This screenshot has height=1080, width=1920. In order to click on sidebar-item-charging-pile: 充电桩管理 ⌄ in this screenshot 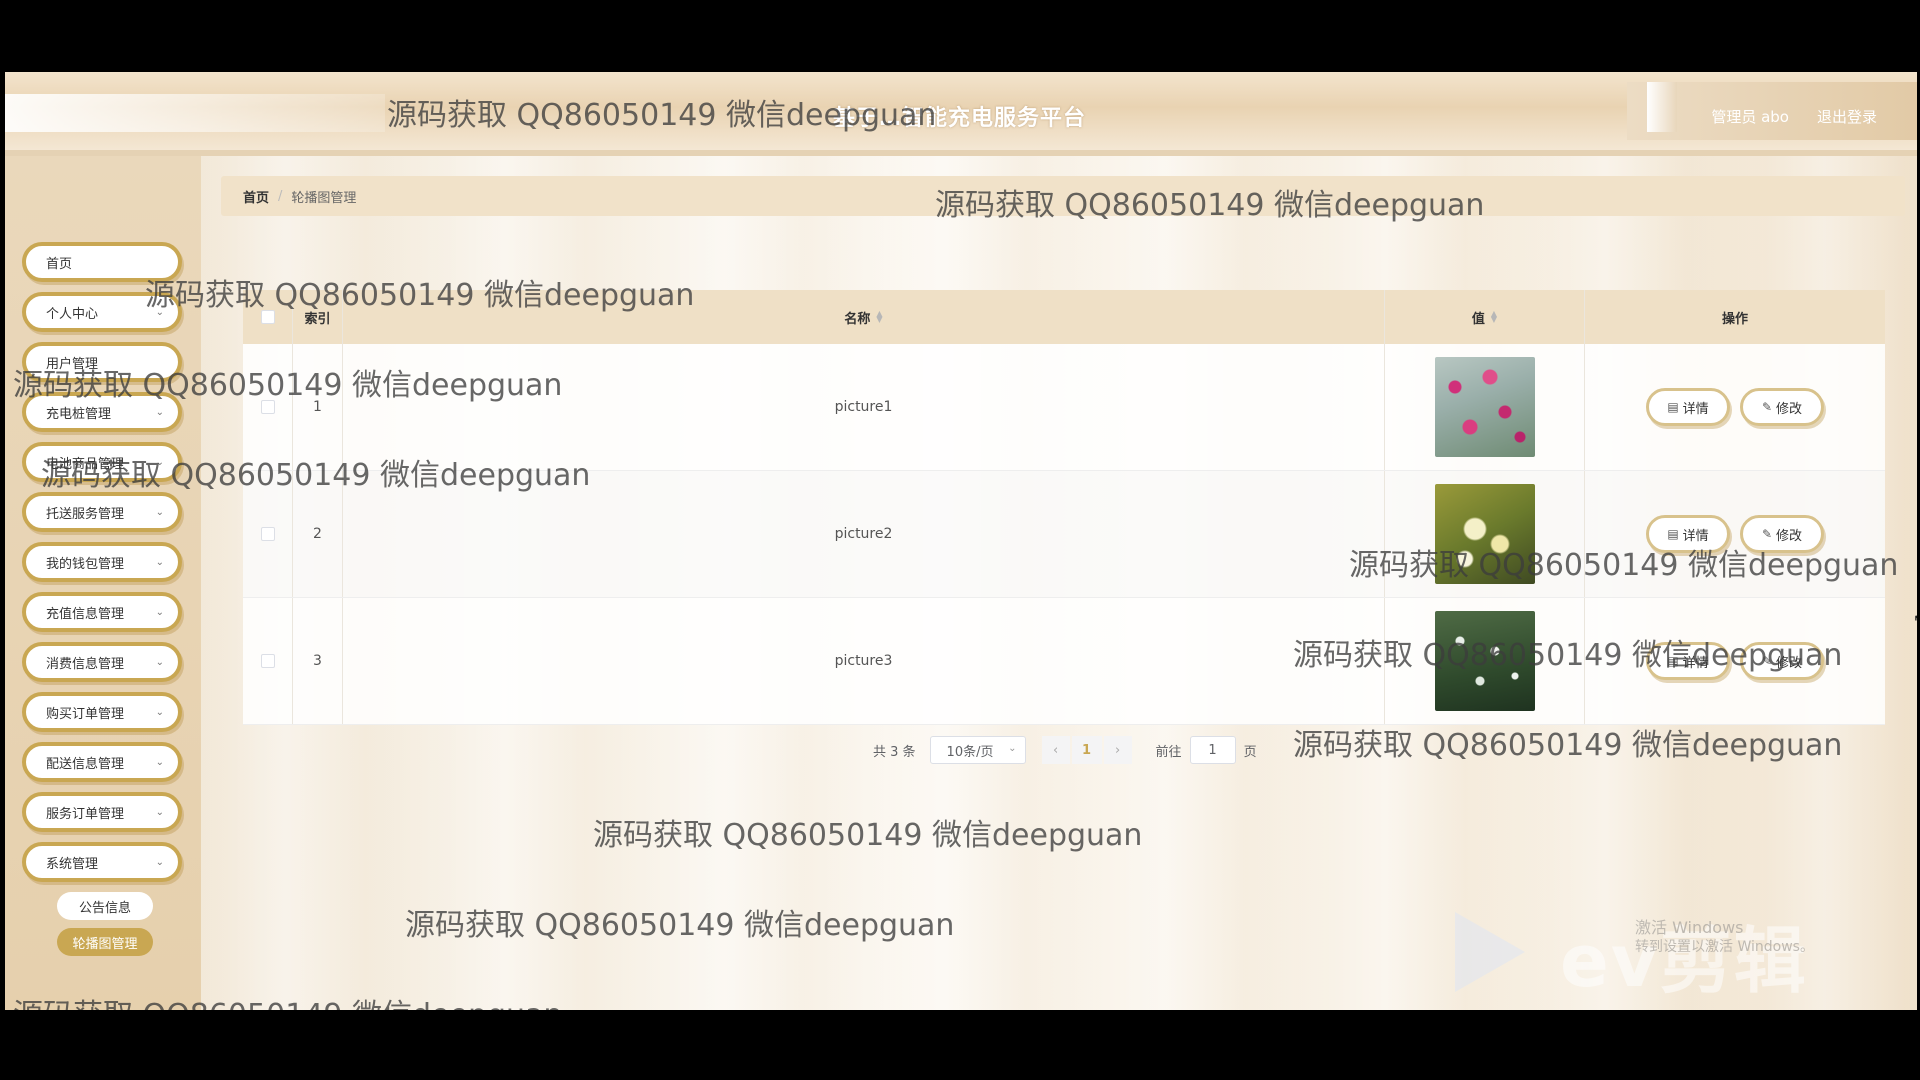, I will do `click(102, 412)`.